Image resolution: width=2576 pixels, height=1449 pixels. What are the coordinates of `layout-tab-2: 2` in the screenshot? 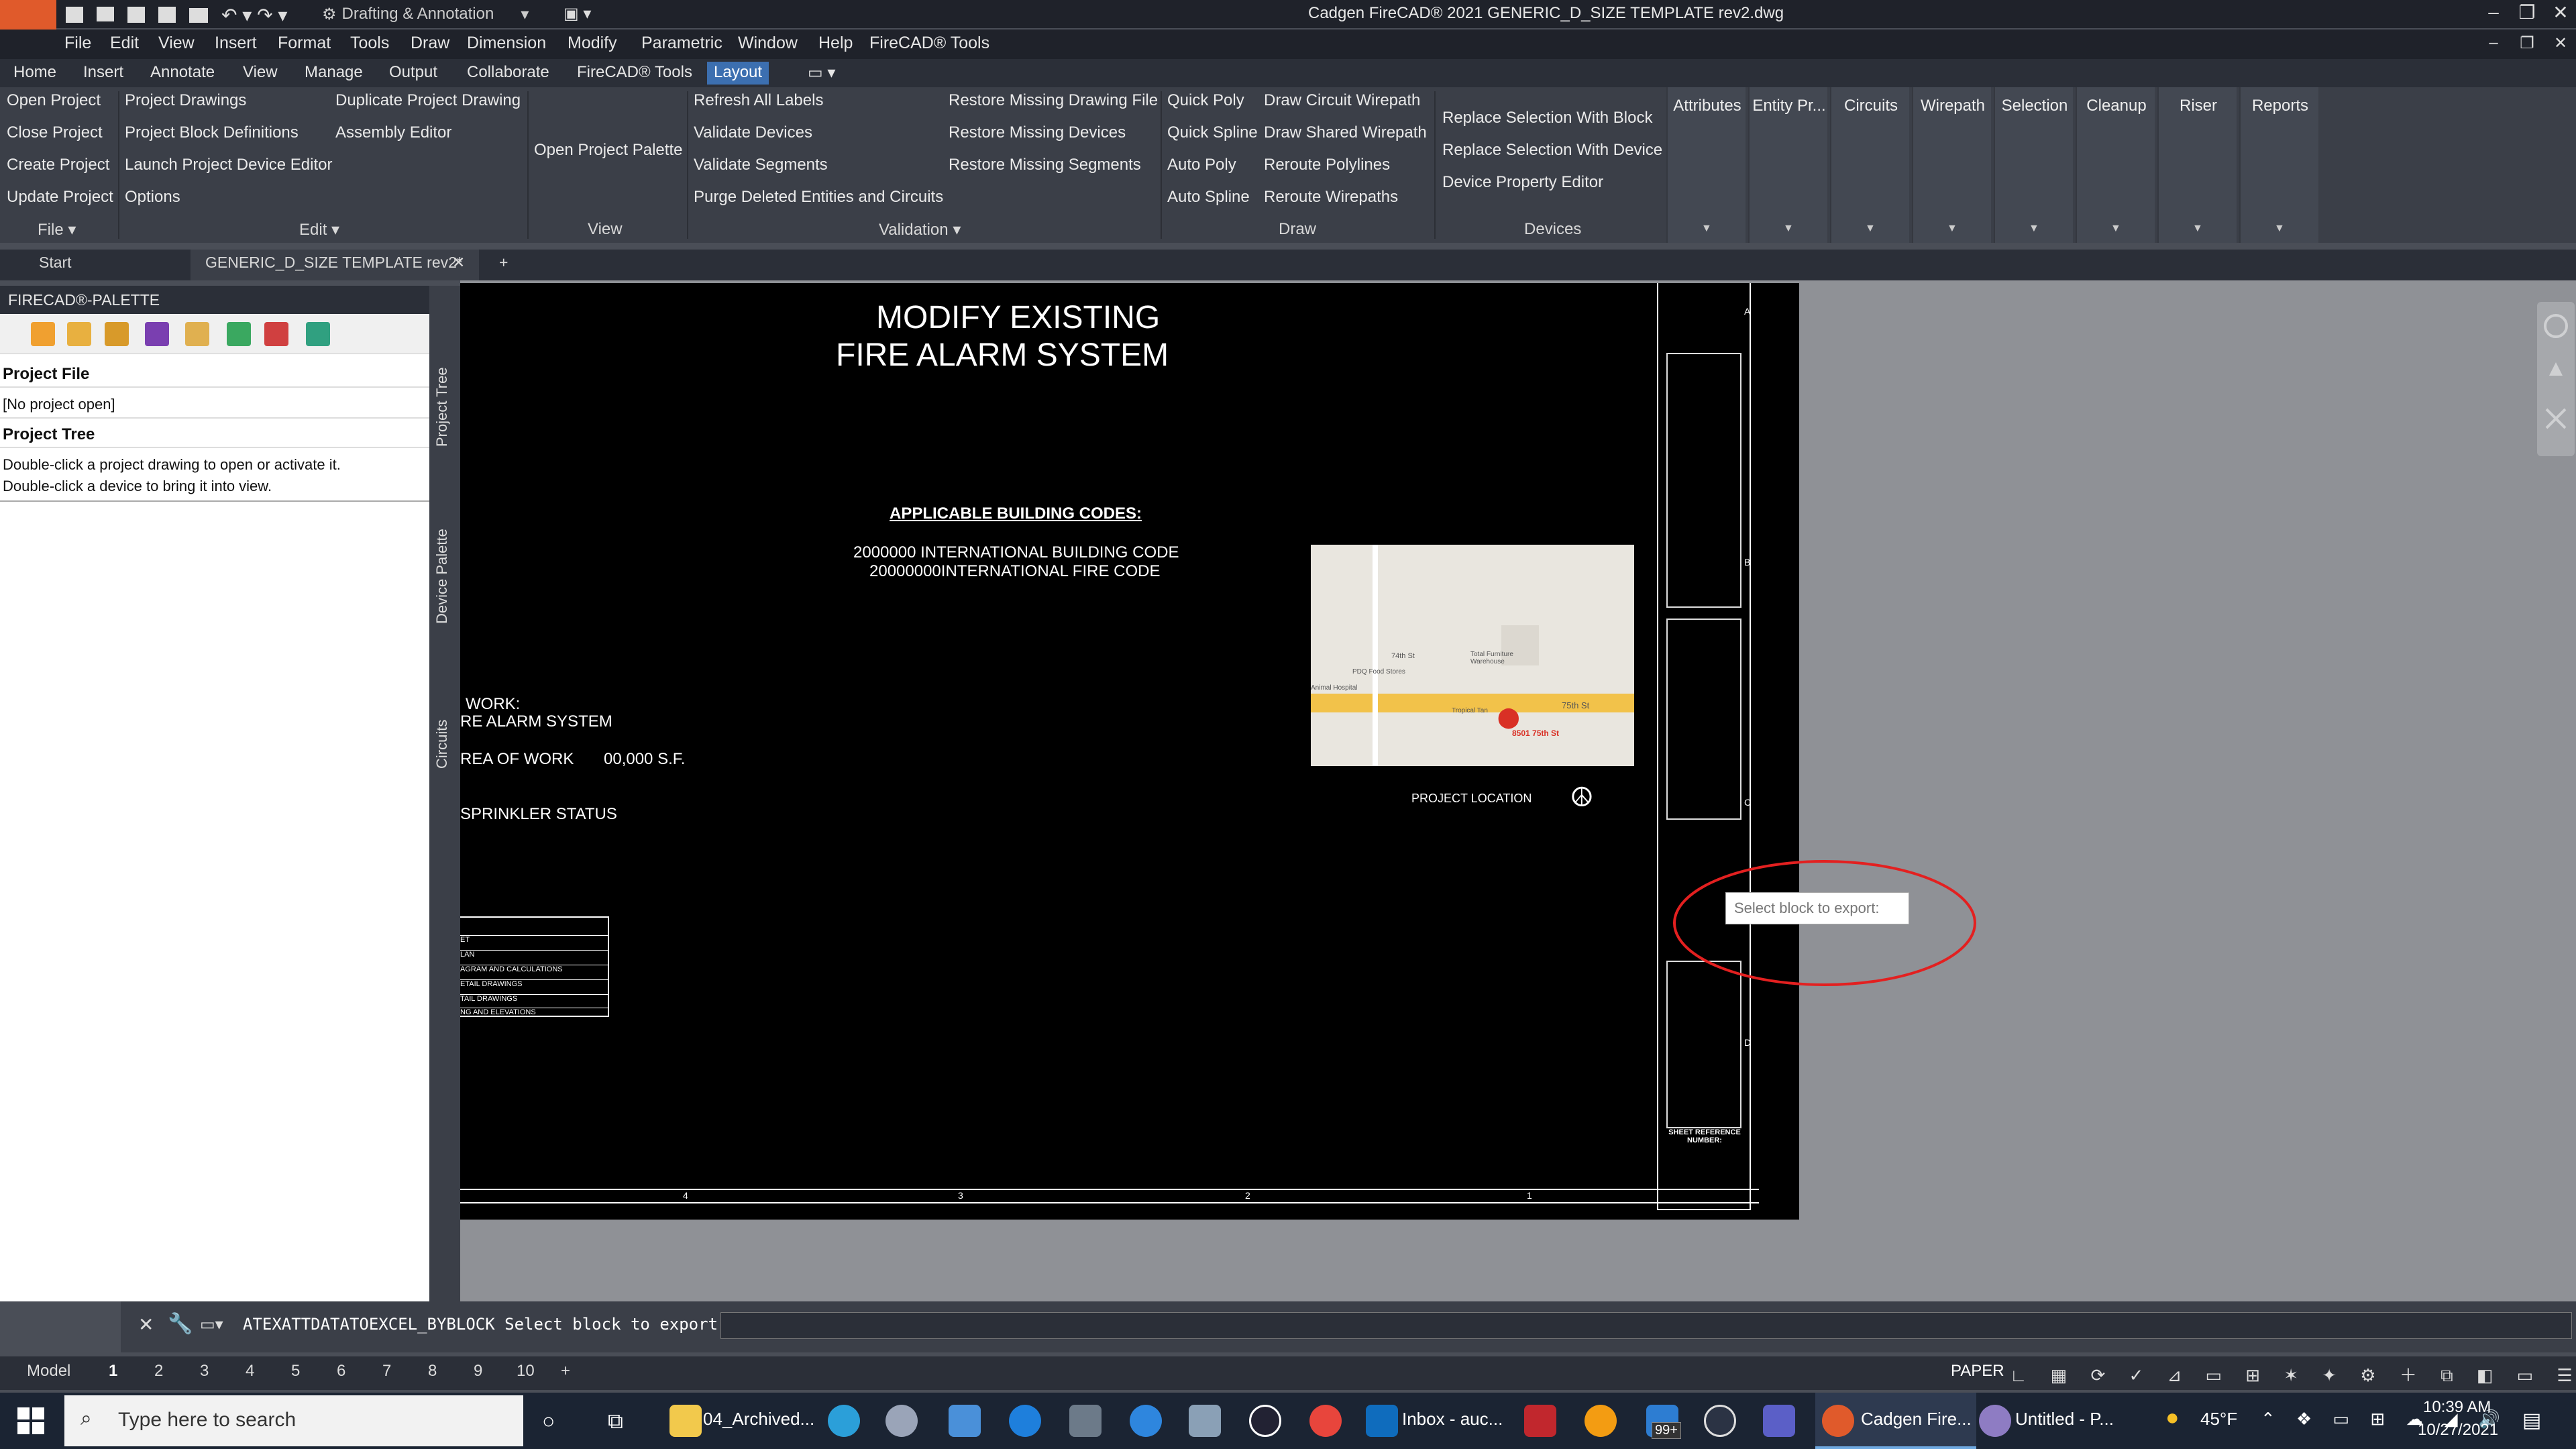 It's located at (158, 1371).